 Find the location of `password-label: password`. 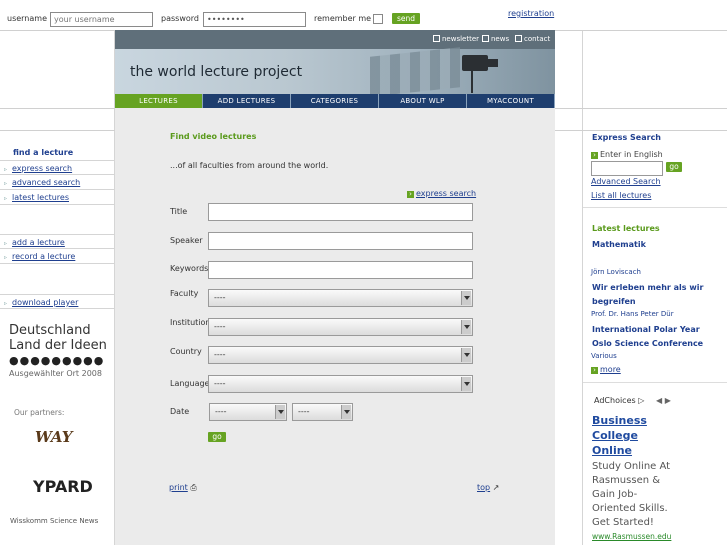

password-label: password is located at coordinates (180, 18).